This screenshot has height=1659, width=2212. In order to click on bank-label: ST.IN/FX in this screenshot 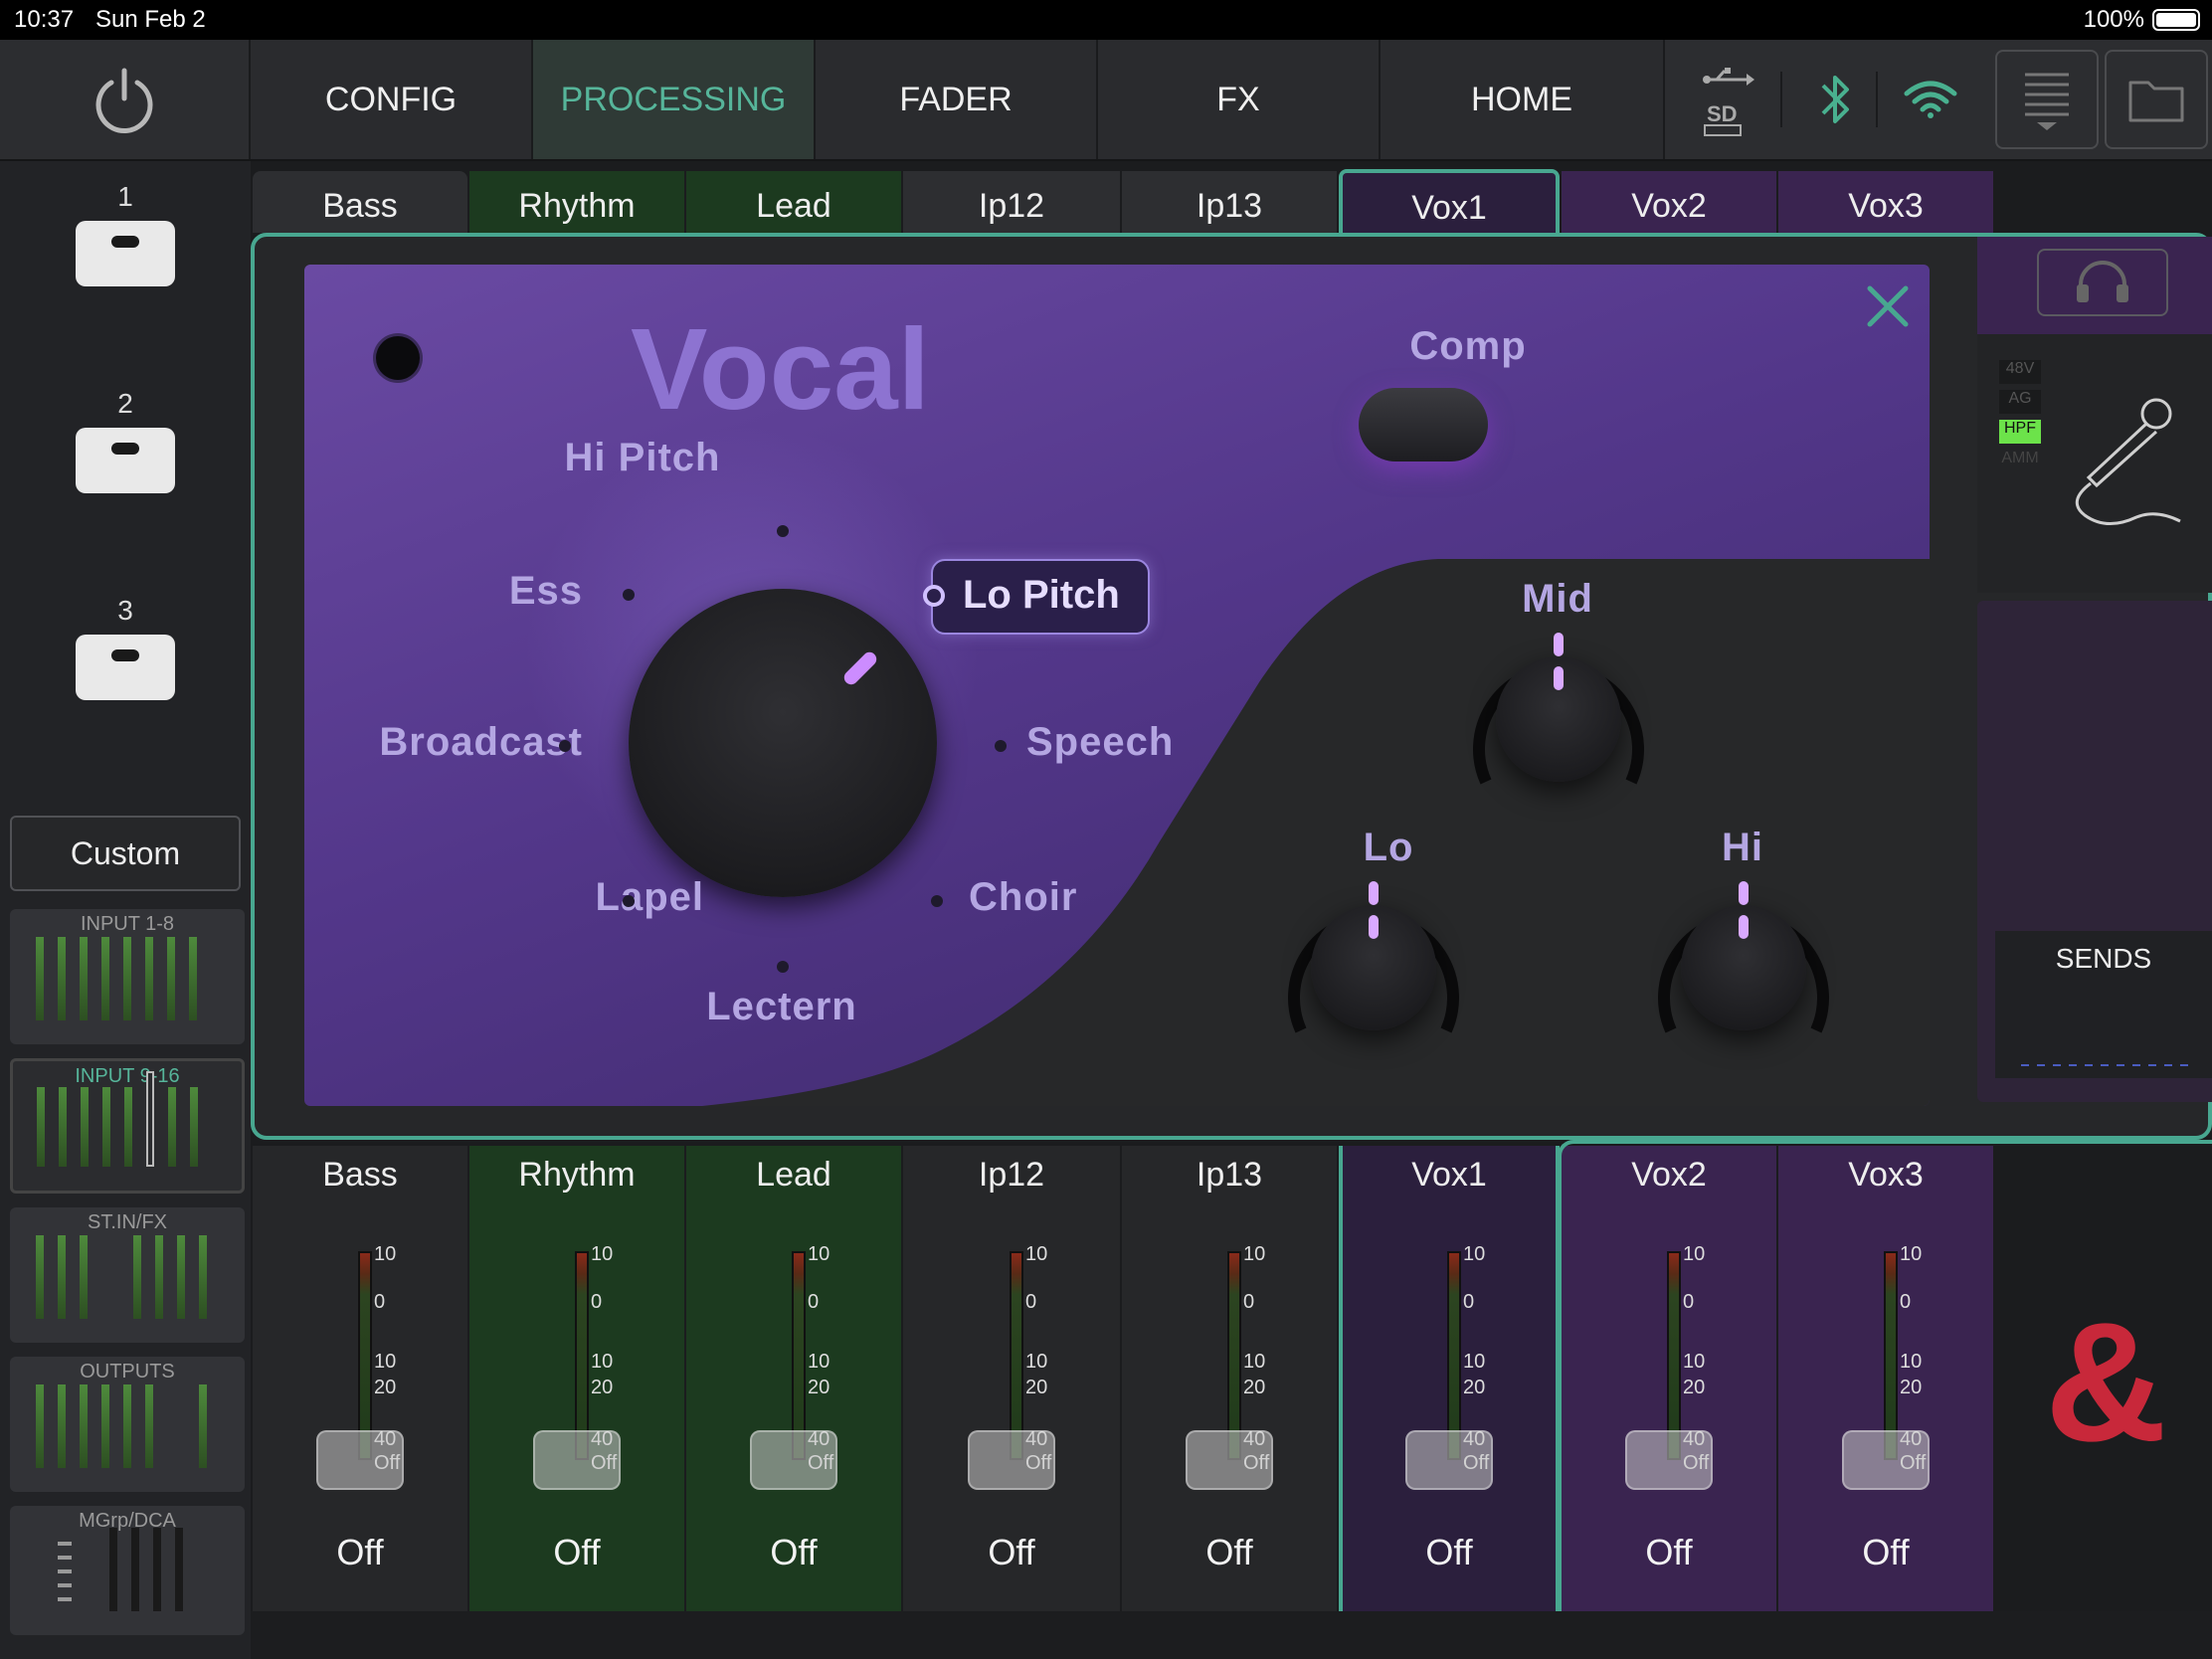, I will do `click(127, 1222)`.